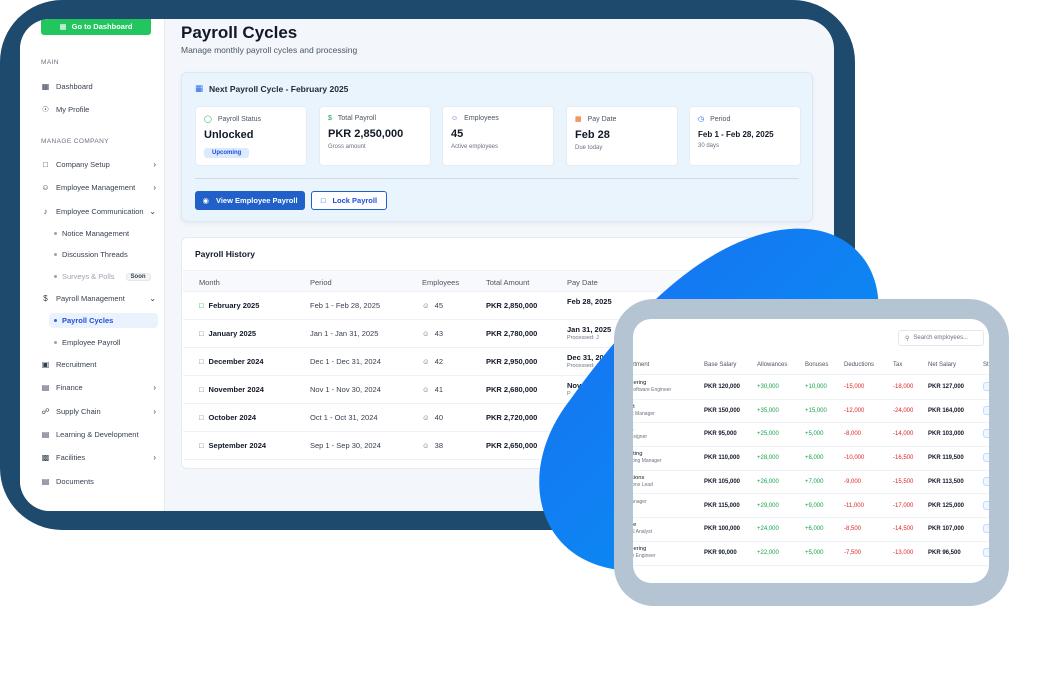  I want to click on pay-date-cell: Feb 28, 2025, so click(589, 302).